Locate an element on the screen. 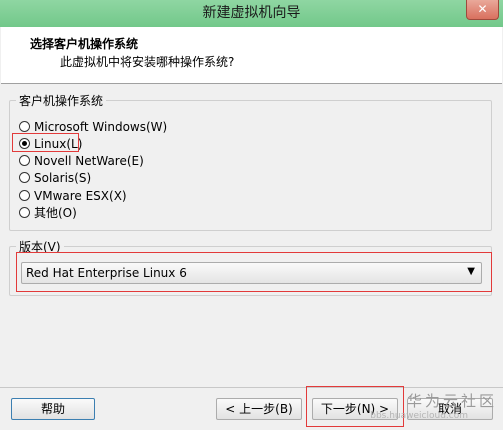  radio-label-other: 其他(O) is located at coordinates (55, 213).